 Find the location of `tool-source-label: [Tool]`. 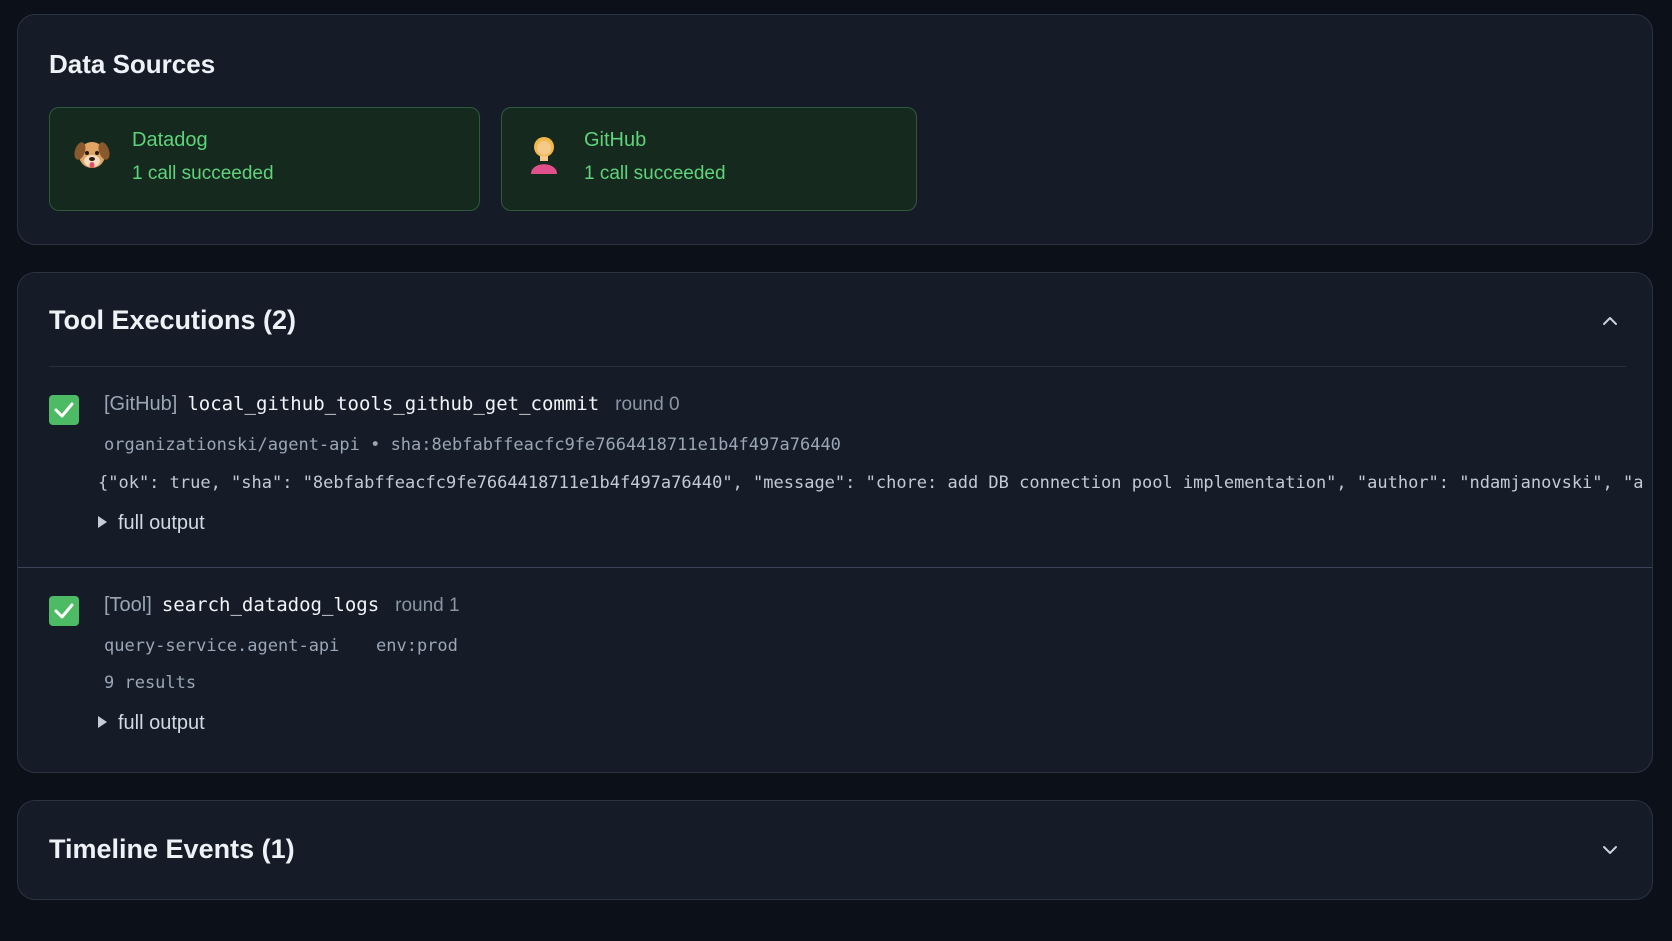

tool-source-label: [Tool] is located at coordinates (128, 605).